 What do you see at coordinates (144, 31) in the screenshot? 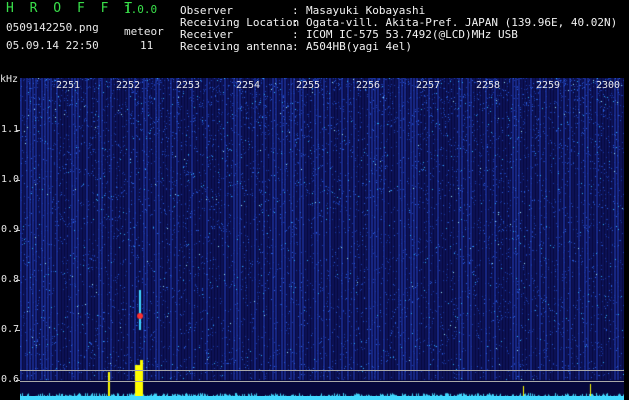
I see `meteor-label: meteor` at bounding box center [144, 31].